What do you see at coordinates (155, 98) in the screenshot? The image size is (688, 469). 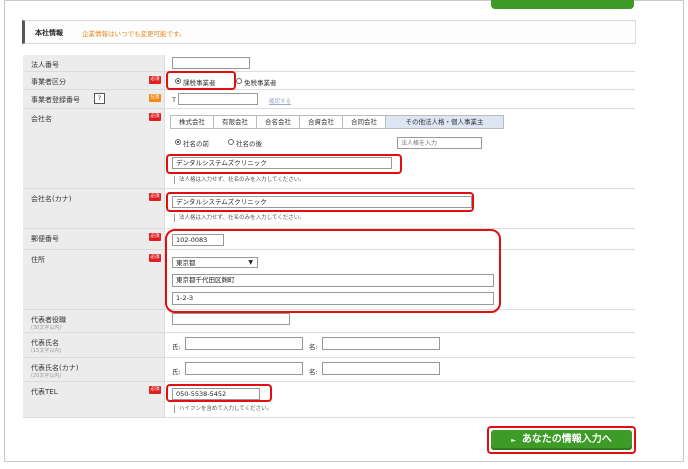 I see `optional-badge: 任意` at bounding box center [155, 98].